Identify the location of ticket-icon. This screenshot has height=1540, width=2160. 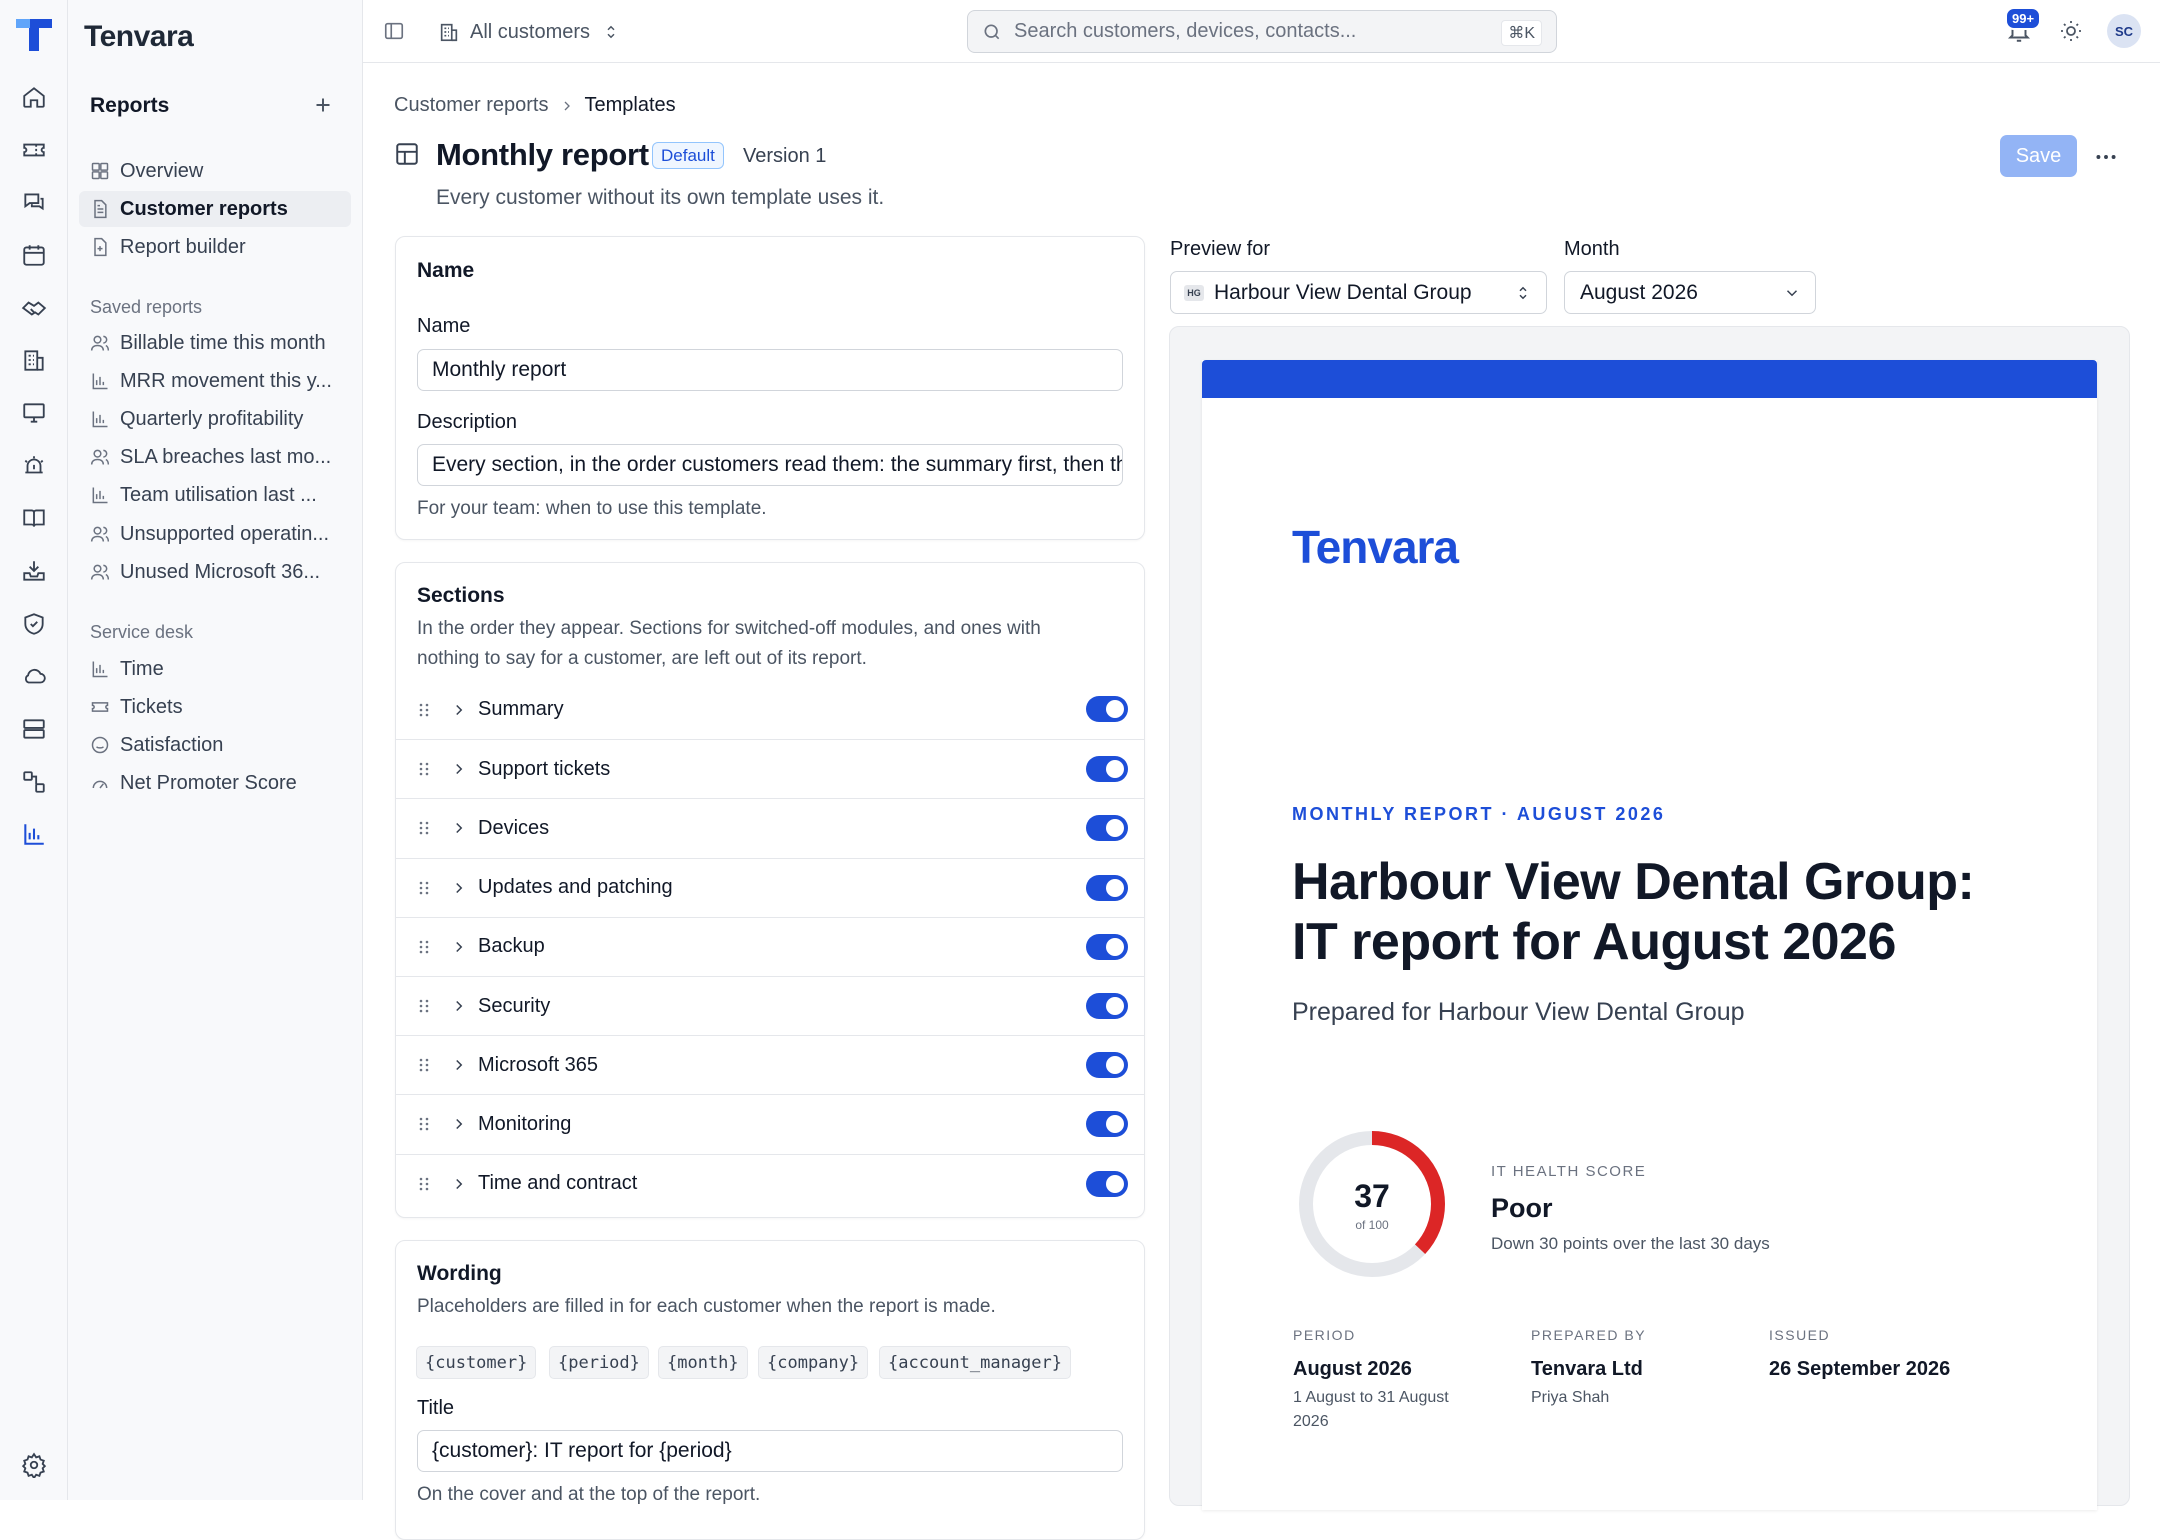
(34, 150).